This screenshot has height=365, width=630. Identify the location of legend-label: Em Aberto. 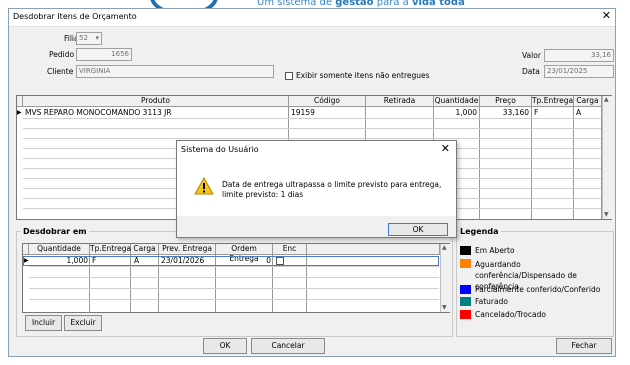
(495, 250).